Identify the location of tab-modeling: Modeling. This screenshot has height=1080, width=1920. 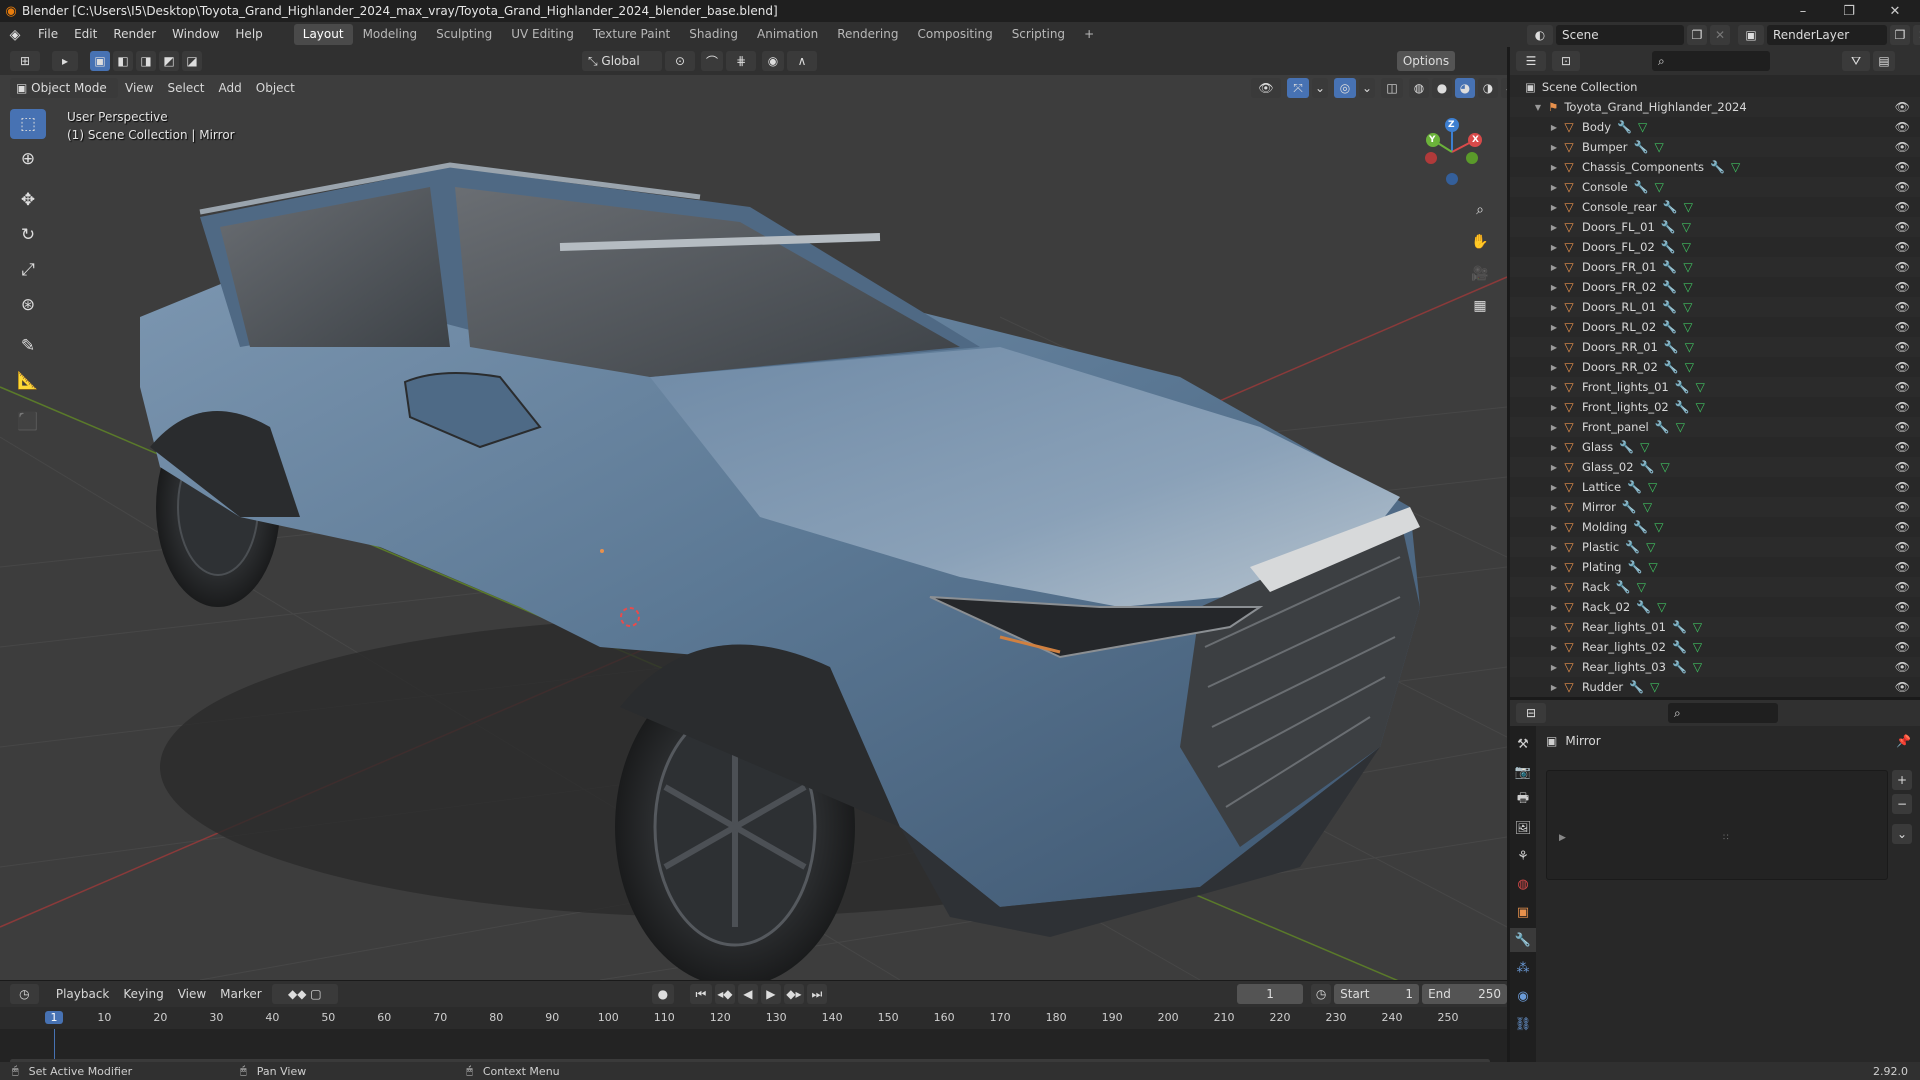
(390, 34).